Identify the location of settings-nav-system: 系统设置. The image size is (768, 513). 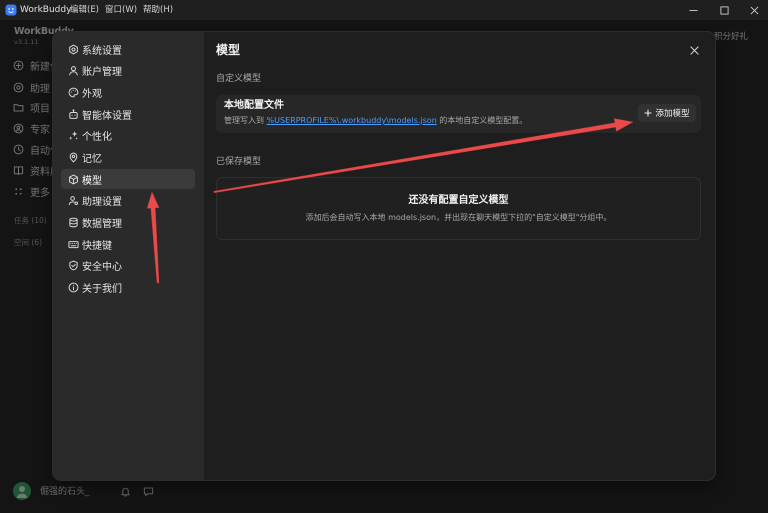
(128, 49).